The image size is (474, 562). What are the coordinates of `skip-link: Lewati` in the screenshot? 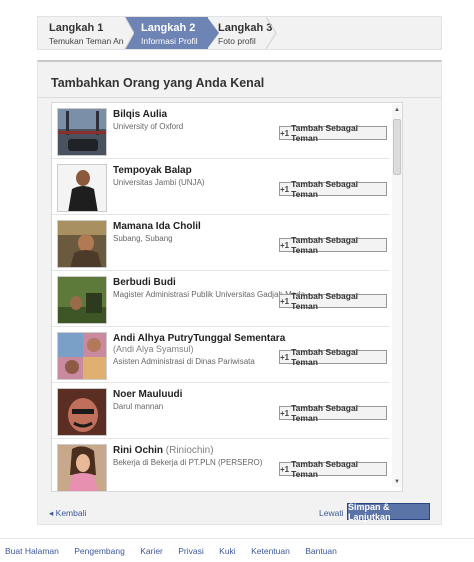 It's located at (331, 513).